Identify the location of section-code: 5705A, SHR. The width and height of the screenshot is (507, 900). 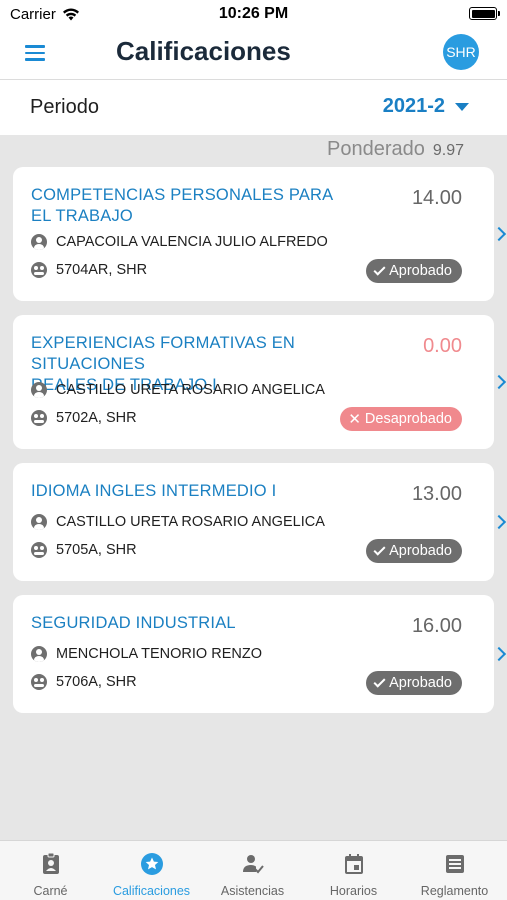
(96, 550).